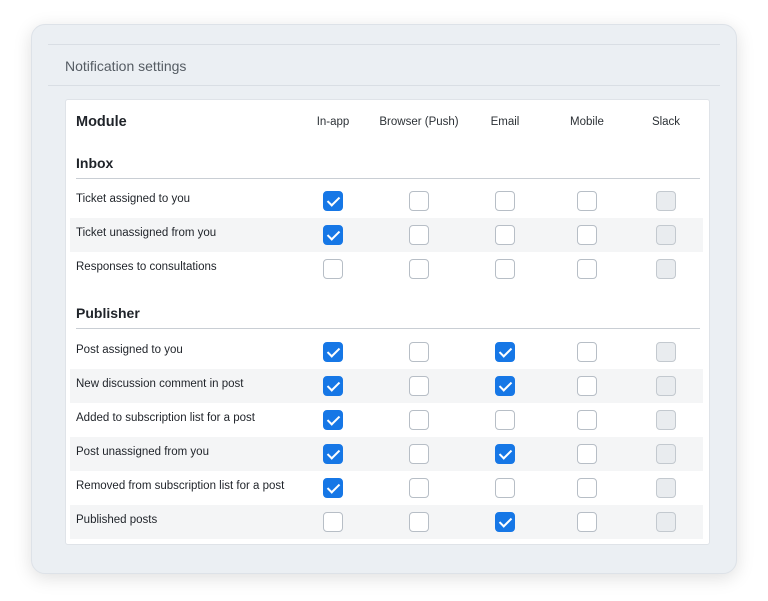  What do you see at coordinates (146, 233) in the screenshot?
I see `row-label: Ticket unassigned from you` at bounding box center [146, 233].